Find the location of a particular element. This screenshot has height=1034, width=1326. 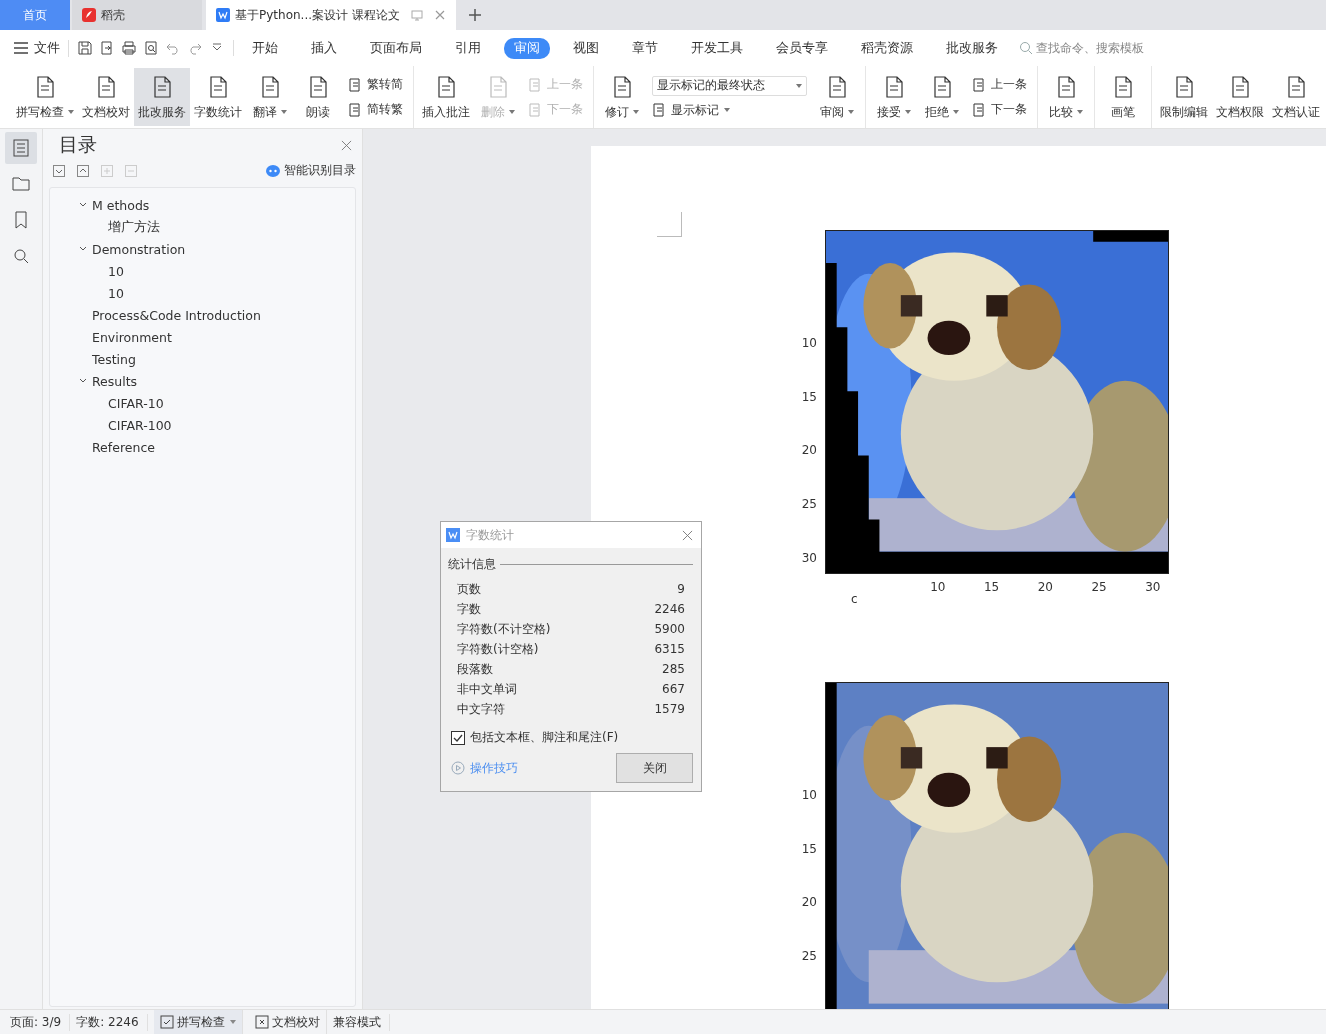

toc-item: Results is located at coordinates (202, 381).